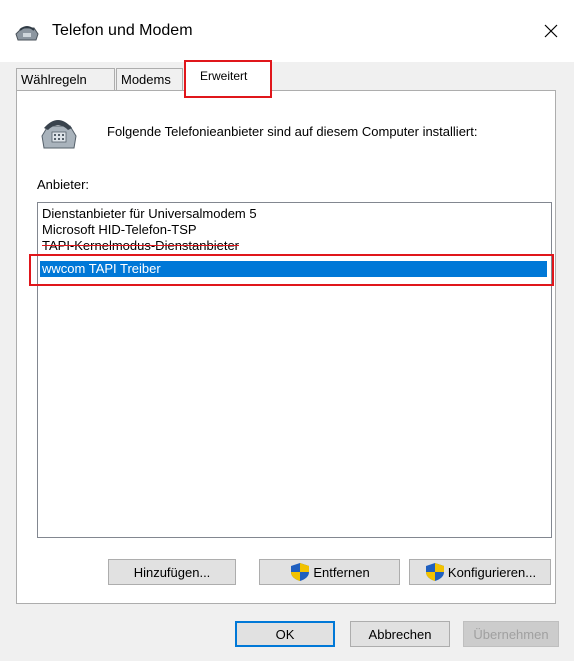 The height and width of the screenshot is (661, 574). I want to click on close-icon, so click(551, 31).